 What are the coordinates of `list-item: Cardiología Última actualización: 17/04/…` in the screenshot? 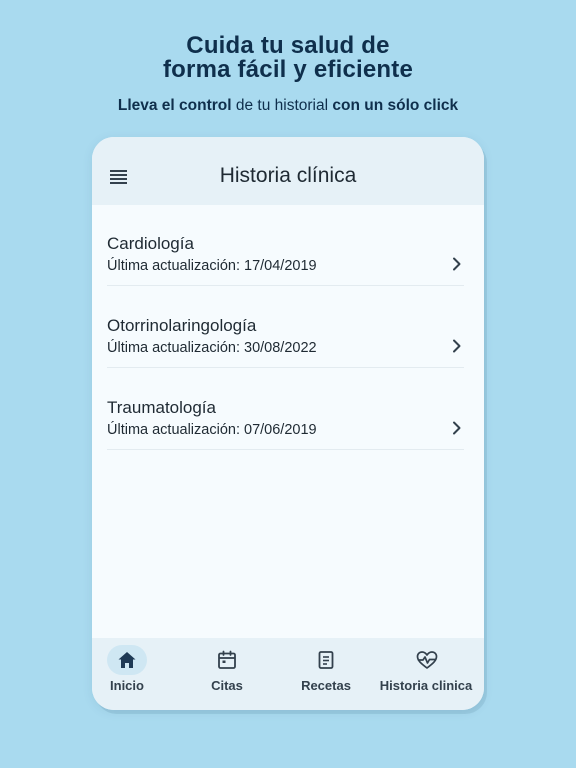 It's located at (285, 245).